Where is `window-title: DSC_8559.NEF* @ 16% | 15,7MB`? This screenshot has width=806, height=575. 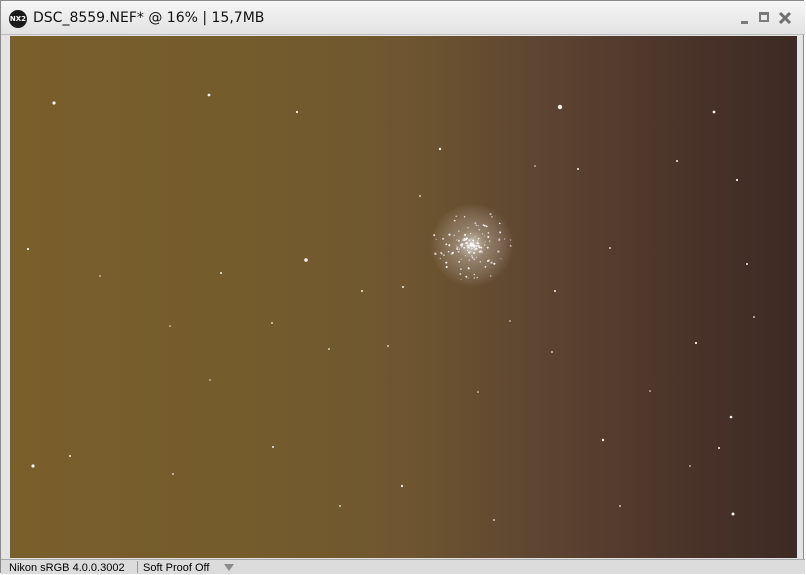 window-title: DSC_8559.NEF* @ 16% | 15,7MB is located at coordinates (149, 18).